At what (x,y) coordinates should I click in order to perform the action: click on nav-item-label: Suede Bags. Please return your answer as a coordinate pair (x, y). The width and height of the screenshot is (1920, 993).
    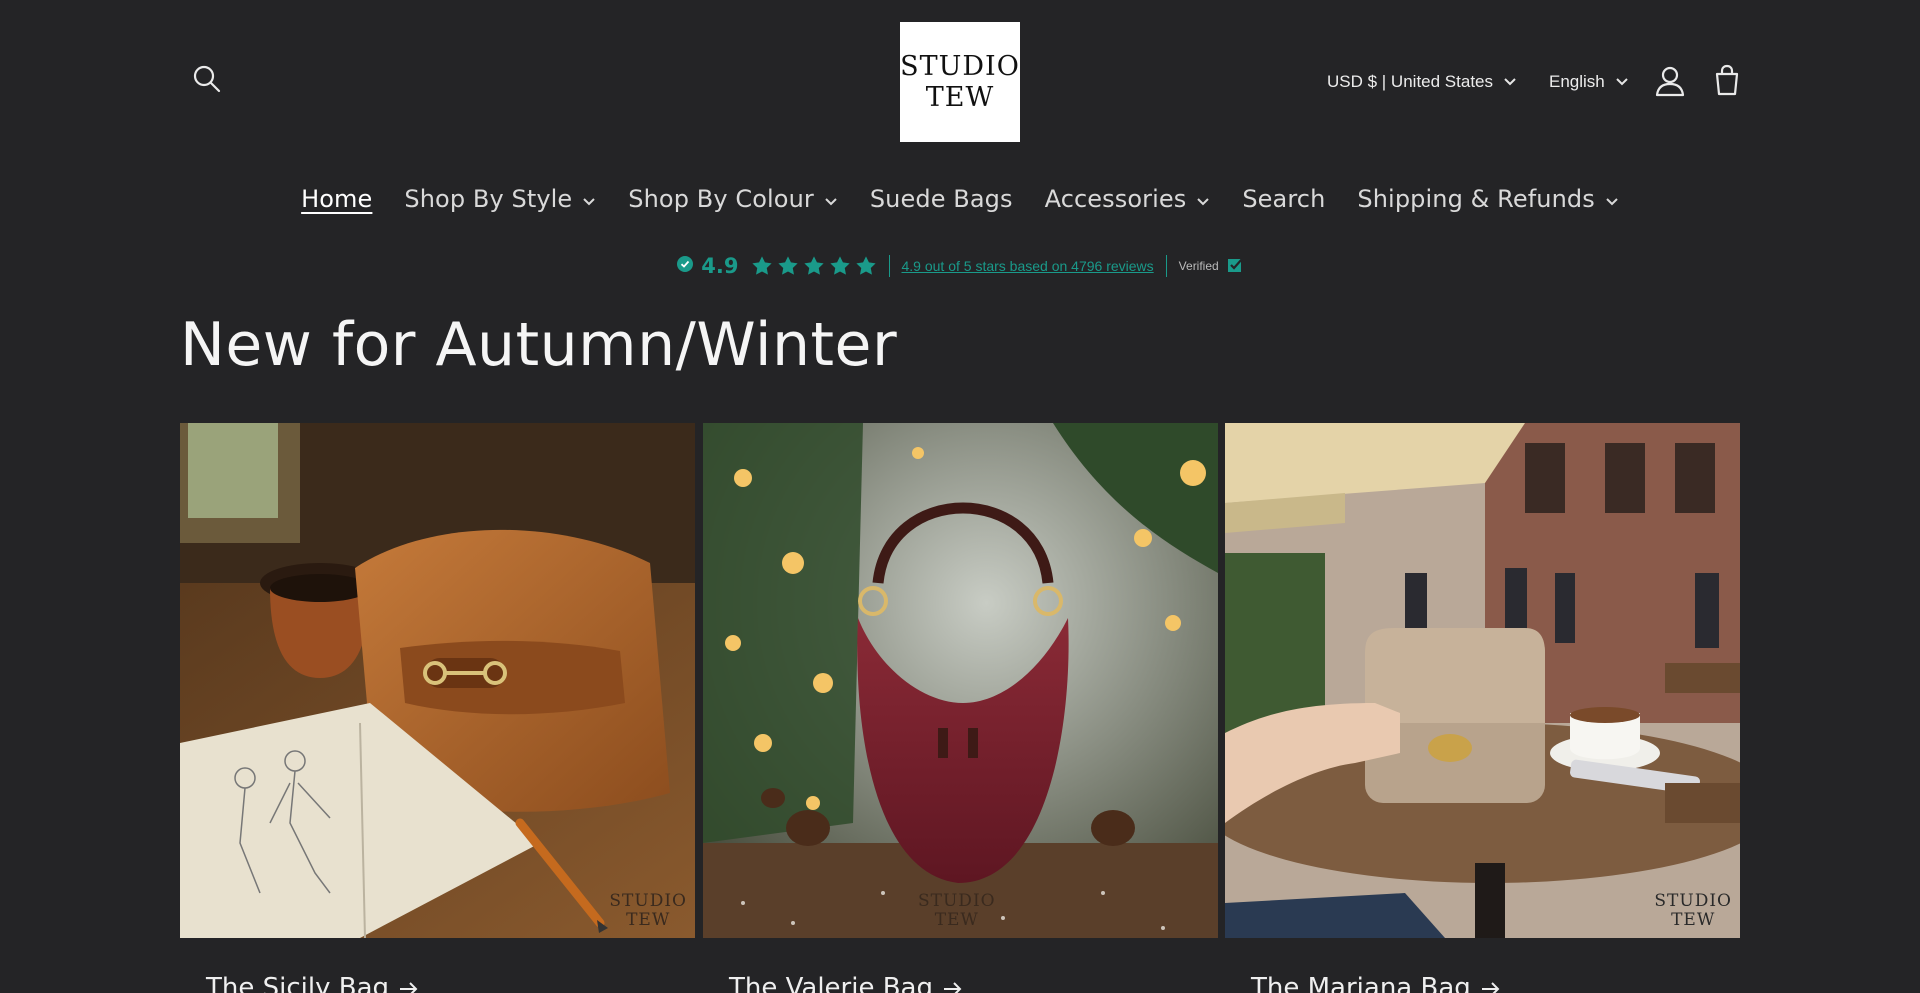
    Looking at the image, I should click on (941, 199).